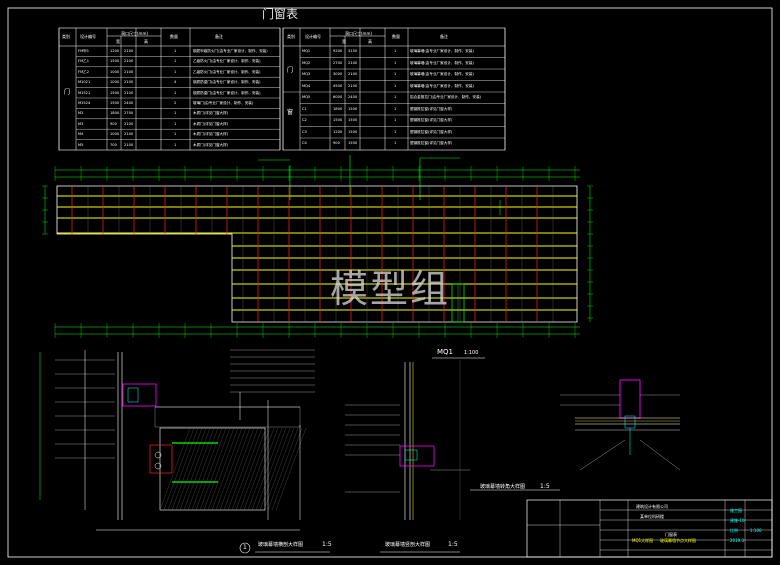 The image size is (780, 565). What do you see at coordinates (575, 435) in the screenshot?
I see `corner-detail` at bounding box center [575, 435].